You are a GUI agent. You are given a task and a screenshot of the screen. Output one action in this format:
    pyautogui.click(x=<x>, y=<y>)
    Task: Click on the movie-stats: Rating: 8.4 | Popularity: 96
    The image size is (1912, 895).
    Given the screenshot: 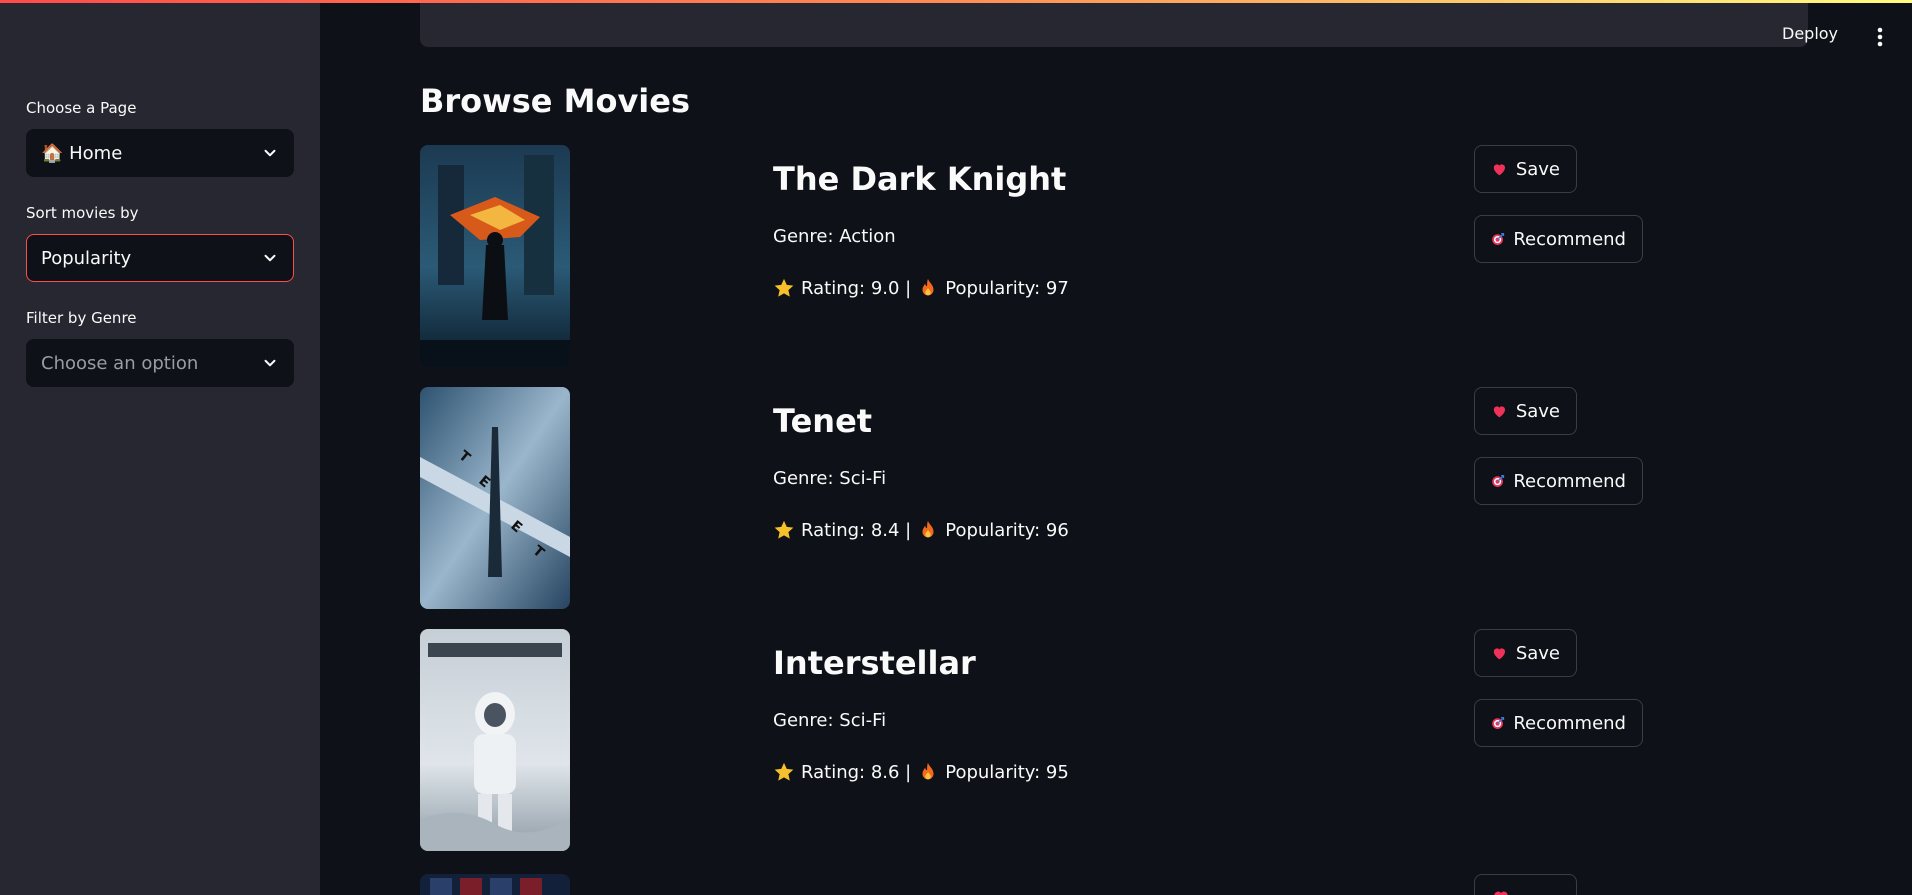 What is the action you would take?
    pyautogui.click(x=921, y=530)
    